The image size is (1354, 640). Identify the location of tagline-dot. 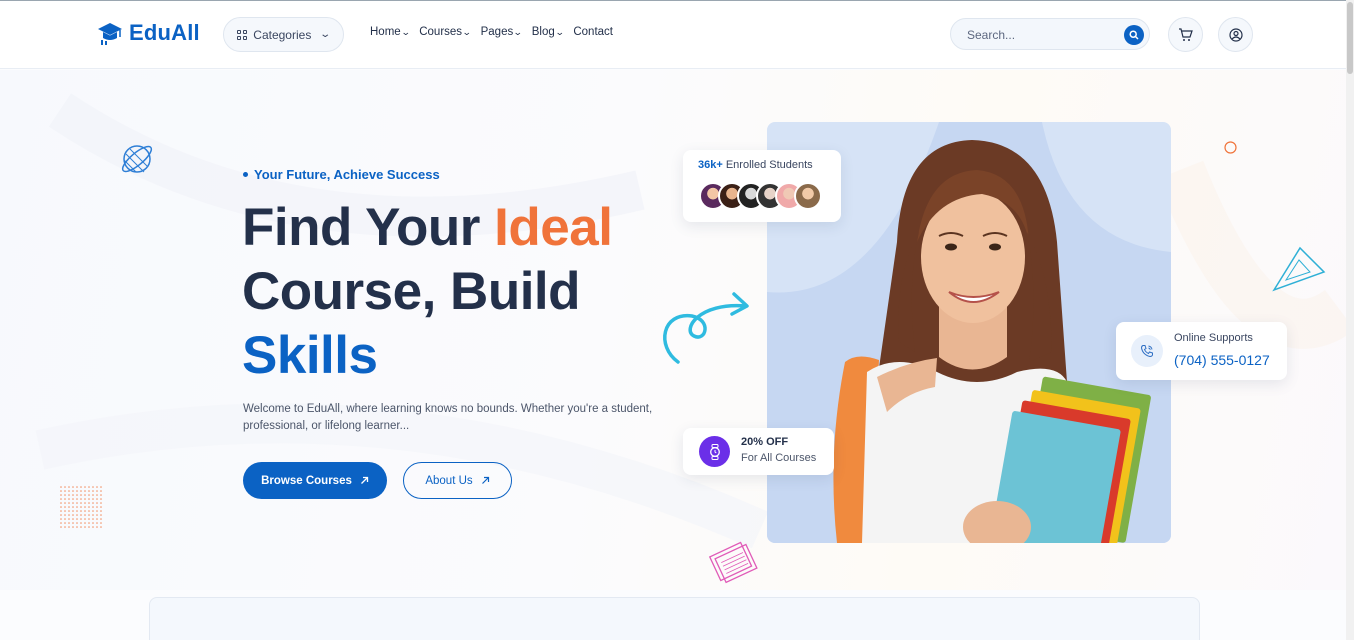
(245, 174).